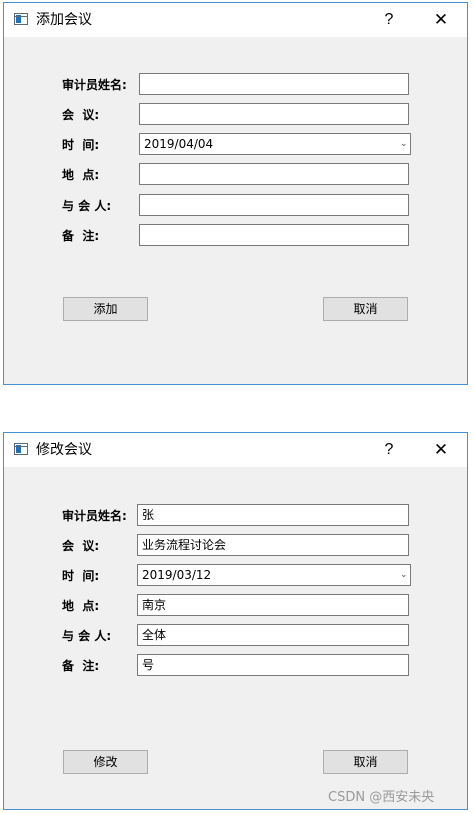 The image size is (474, 813). Describe the element at coordinates (235, 20) in the screenshot. I see `title-bar: 添加会议 ? ✕` at that location.